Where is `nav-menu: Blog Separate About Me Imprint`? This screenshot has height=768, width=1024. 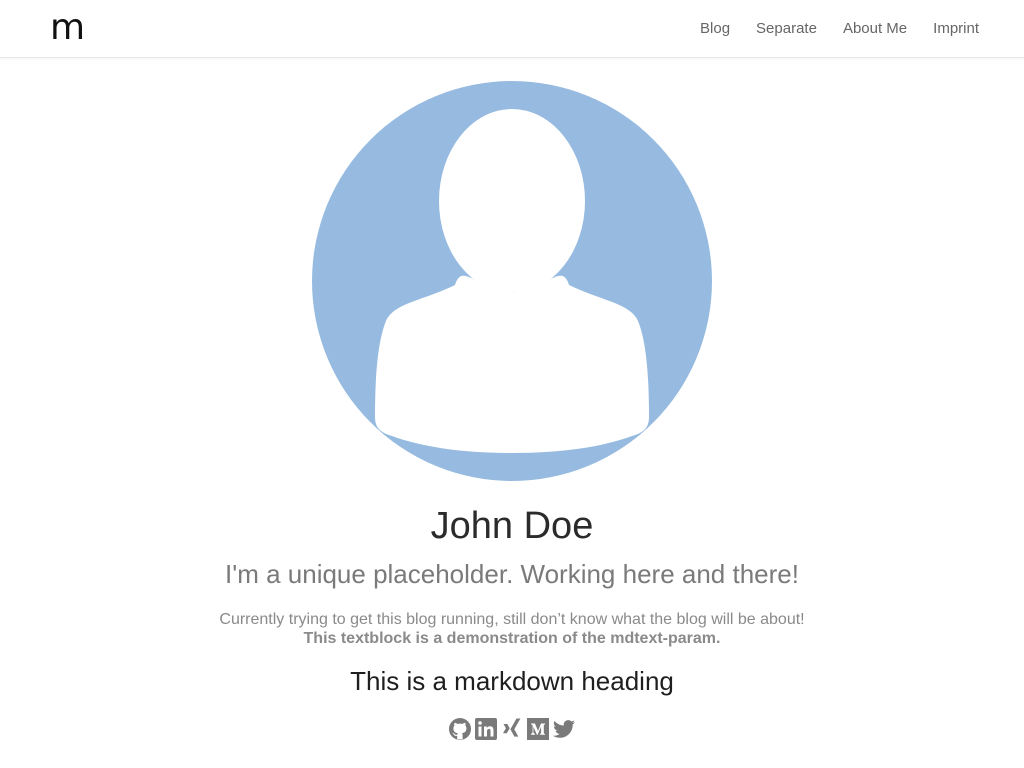 nav-menu: Blog Separate About Me Imprint is located at coordinates (839, 29).